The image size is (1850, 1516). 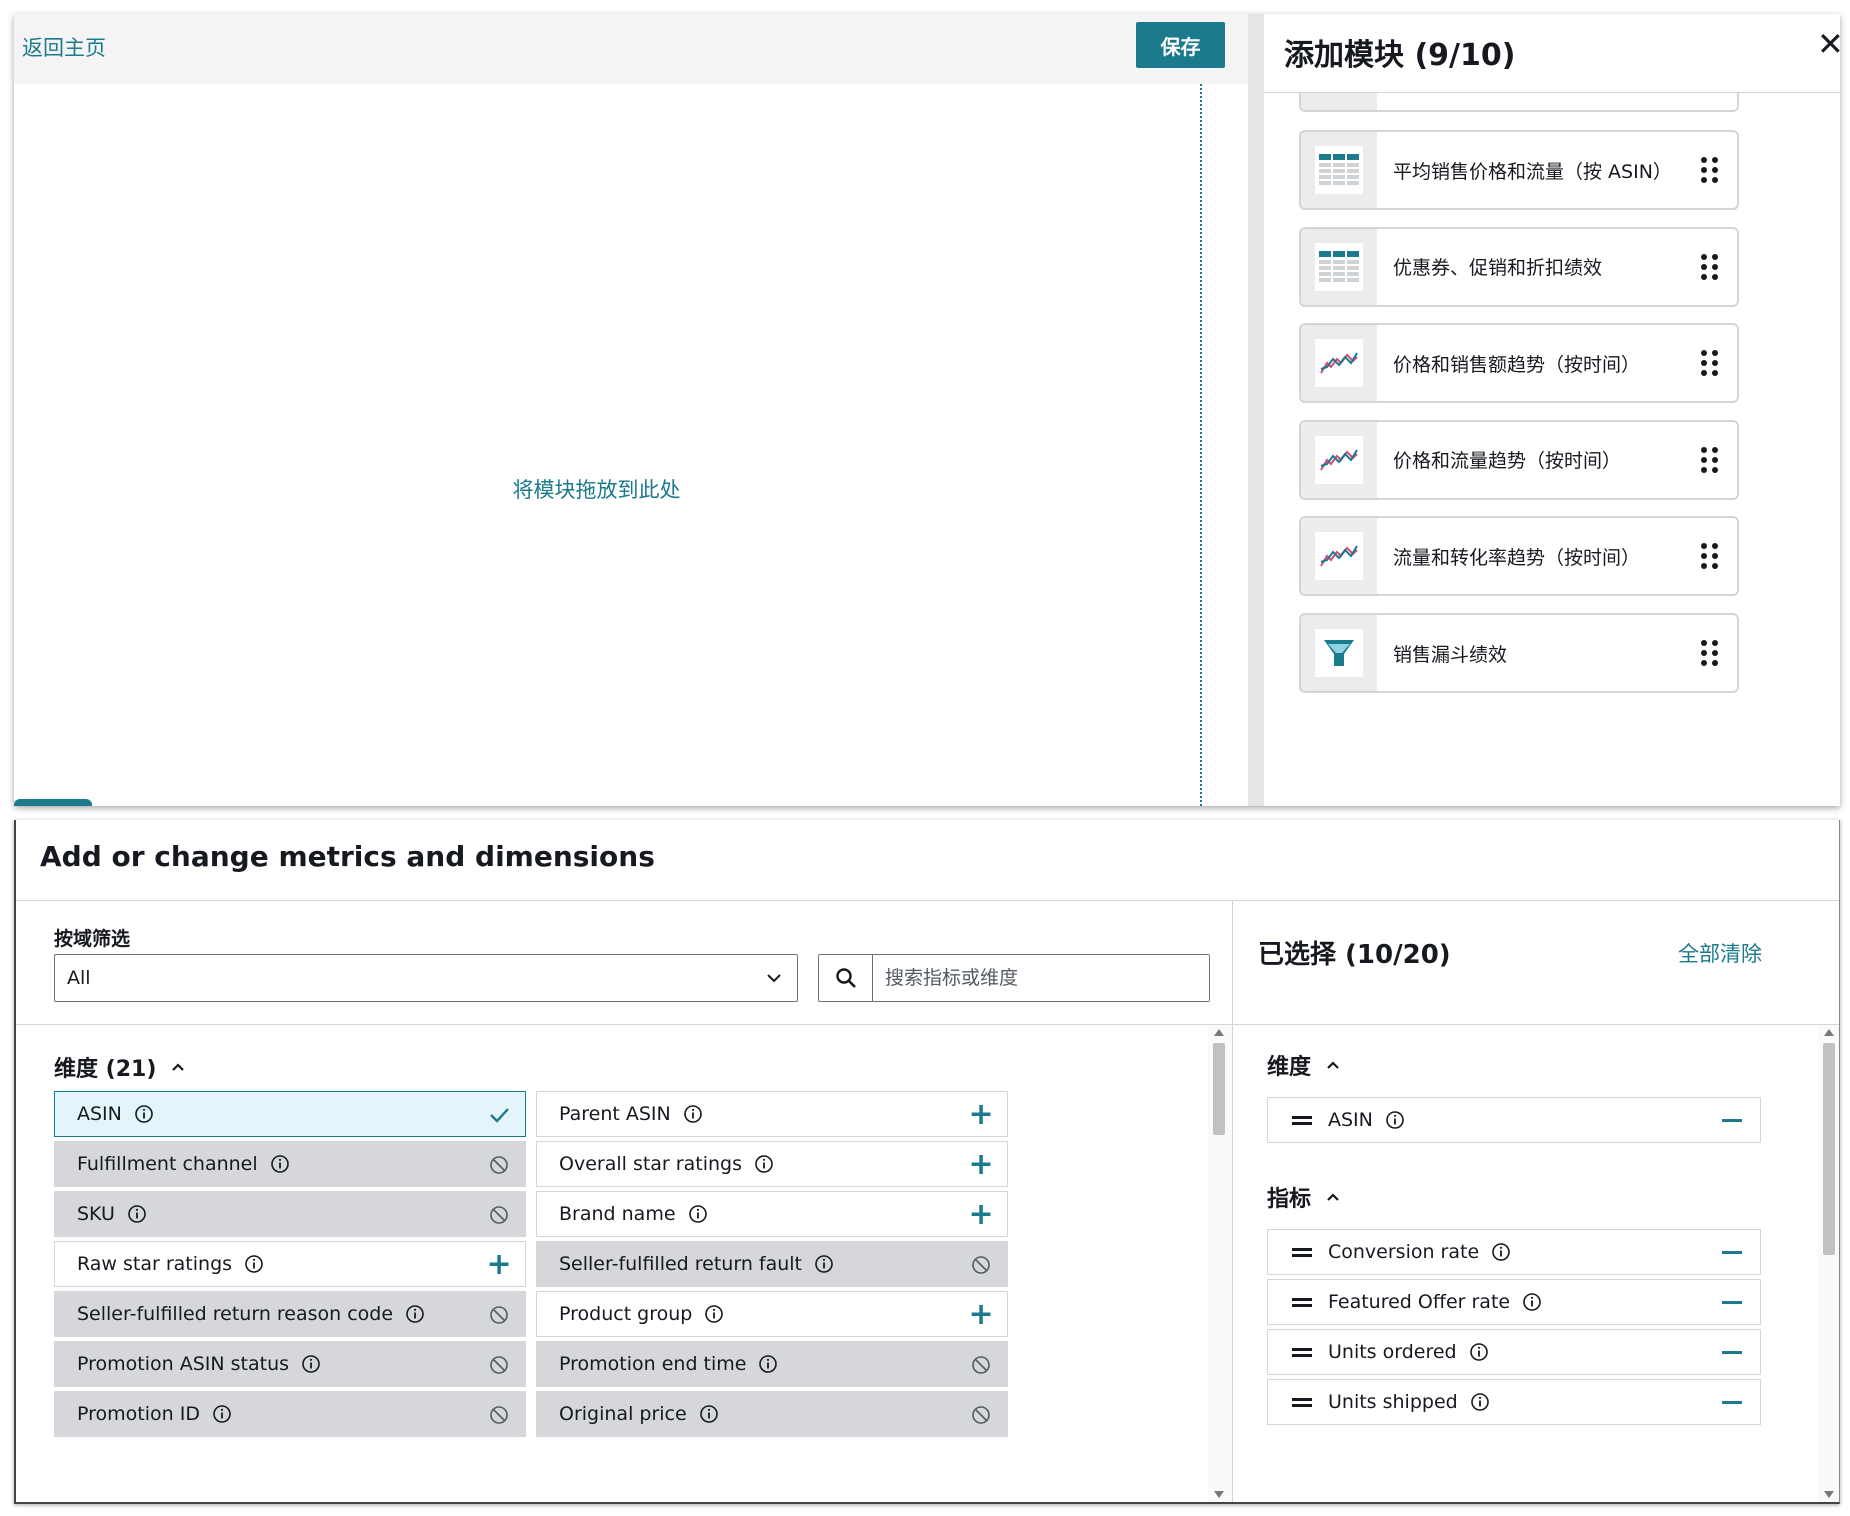 I want to click on domain-filter-select: All, so click(x=426, y=978).